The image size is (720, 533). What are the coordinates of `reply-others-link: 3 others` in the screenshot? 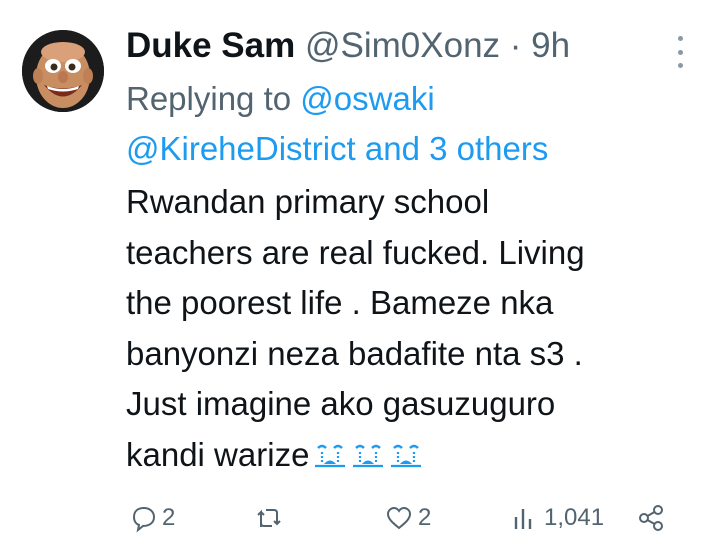 It's located at (488, 148).